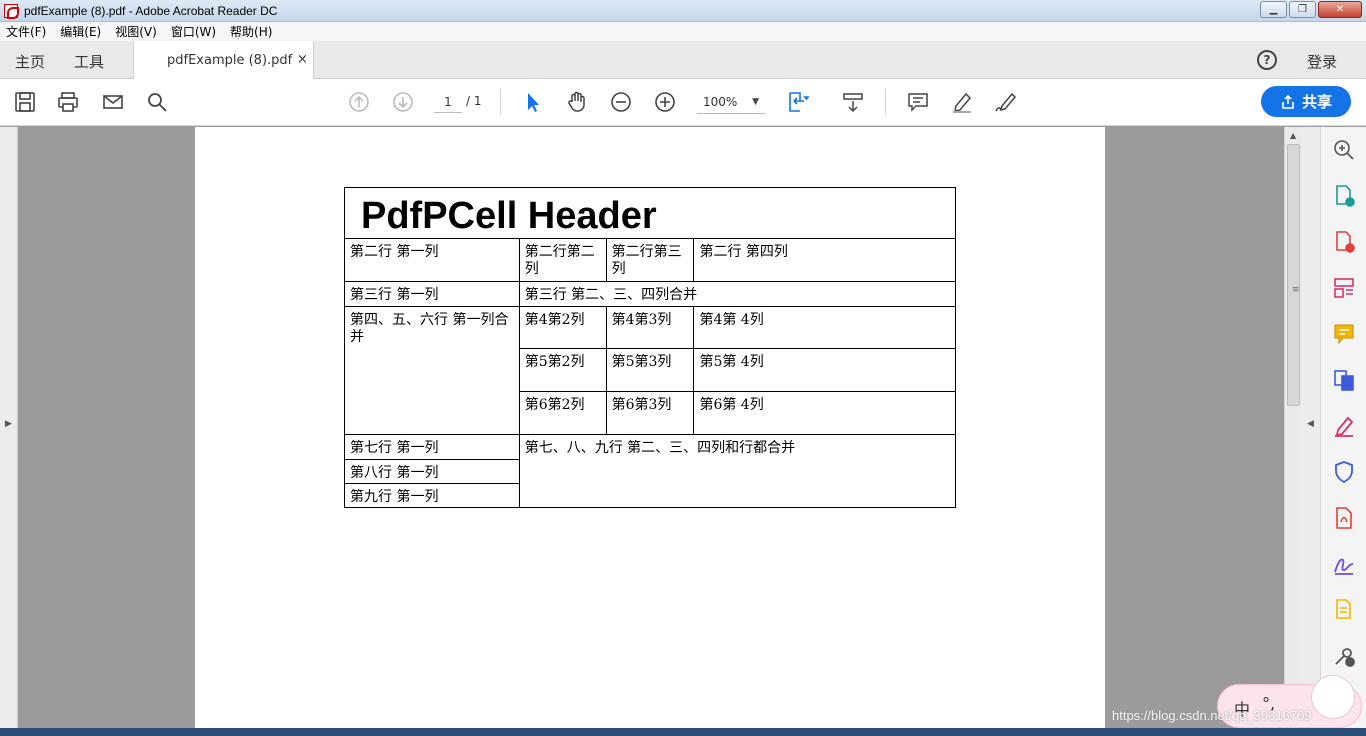  I want to click on edit-document-icon, so click(1344, 610).